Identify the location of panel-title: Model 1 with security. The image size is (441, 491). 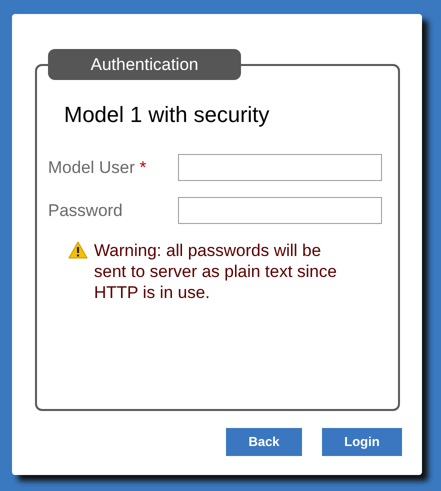
(167, 115).